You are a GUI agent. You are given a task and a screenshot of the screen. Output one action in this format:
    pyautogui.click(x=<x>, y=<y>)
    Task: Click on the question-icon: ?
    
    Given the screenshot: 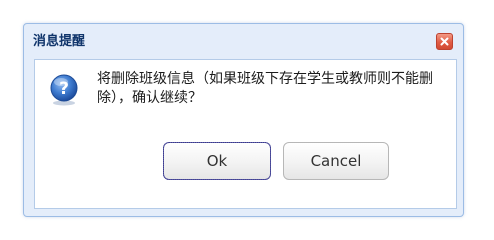 What is the action you would take?
    pyautogui.click(x=64, y=90)
    